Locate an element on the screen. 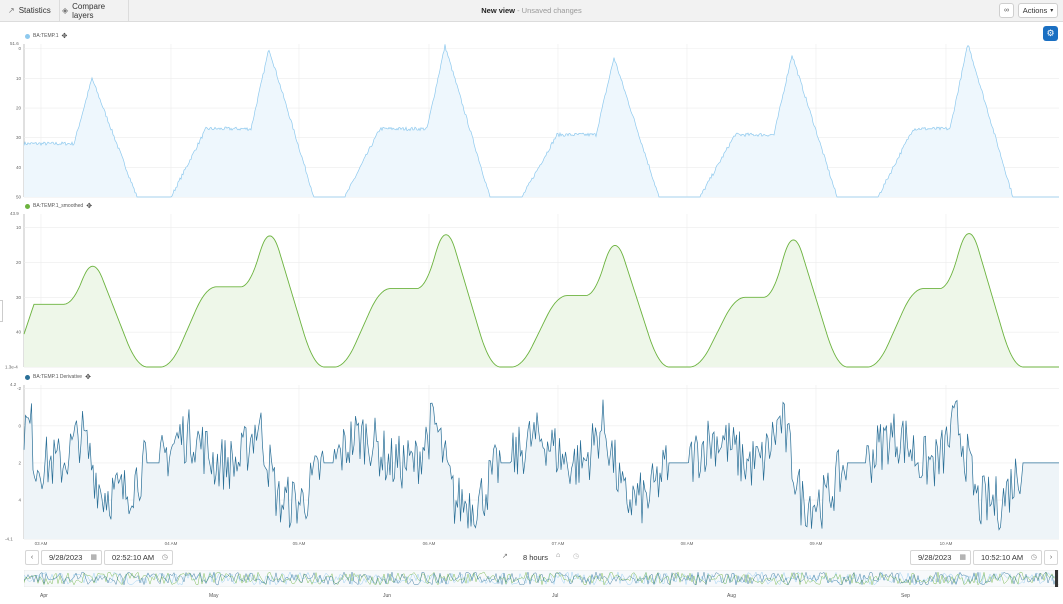 The width and height of the screenshot is (1063, 604). x-tick-label: 10 AM is located at coordinates (946, 543).